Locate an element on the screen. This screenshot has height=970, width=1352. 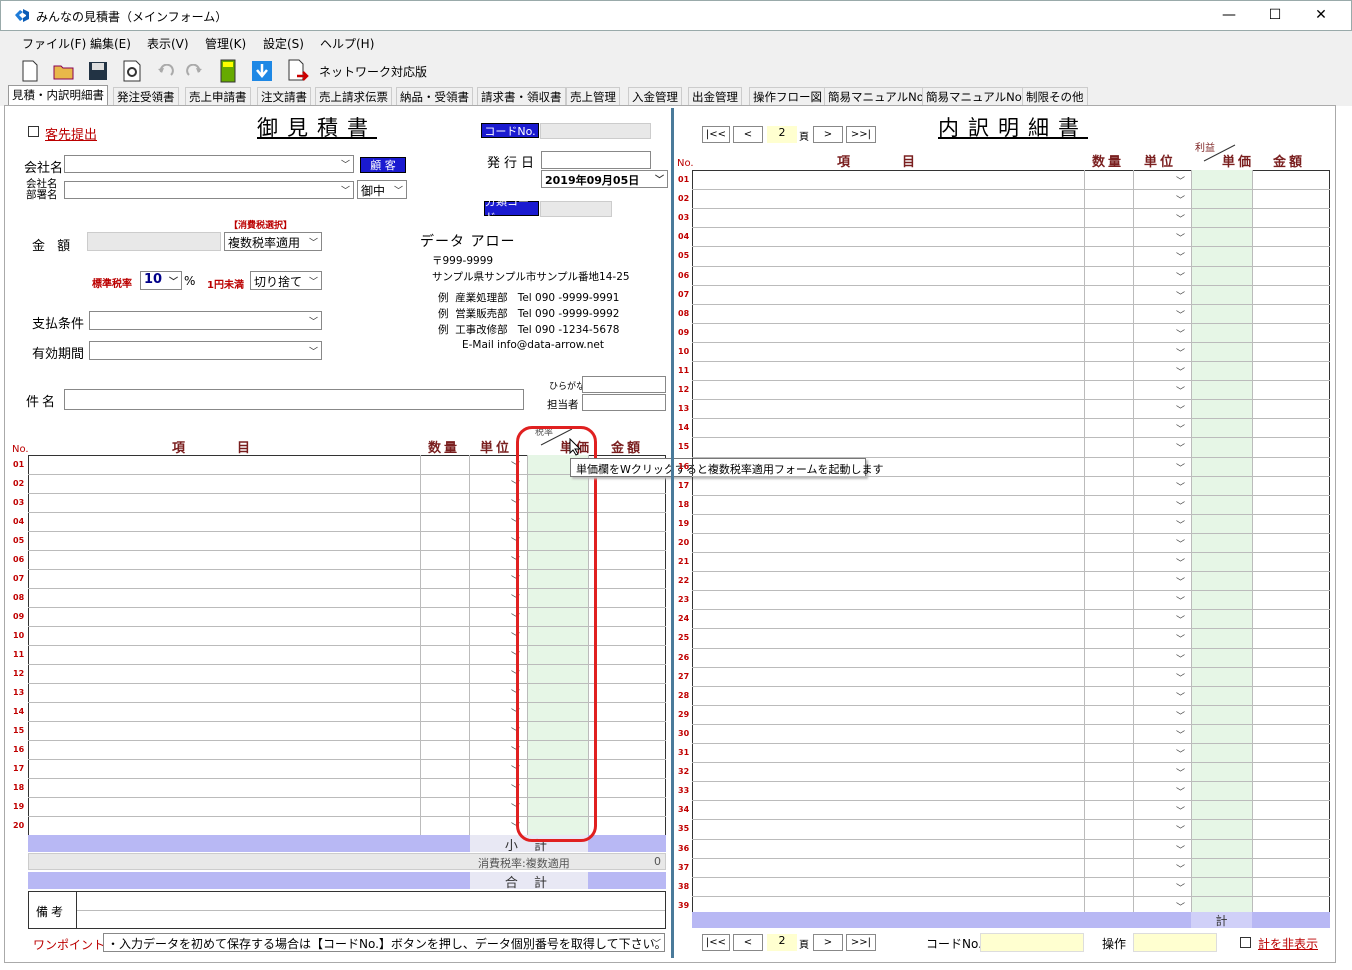
company-select: ﹀ is located at coordinates (209, 164).